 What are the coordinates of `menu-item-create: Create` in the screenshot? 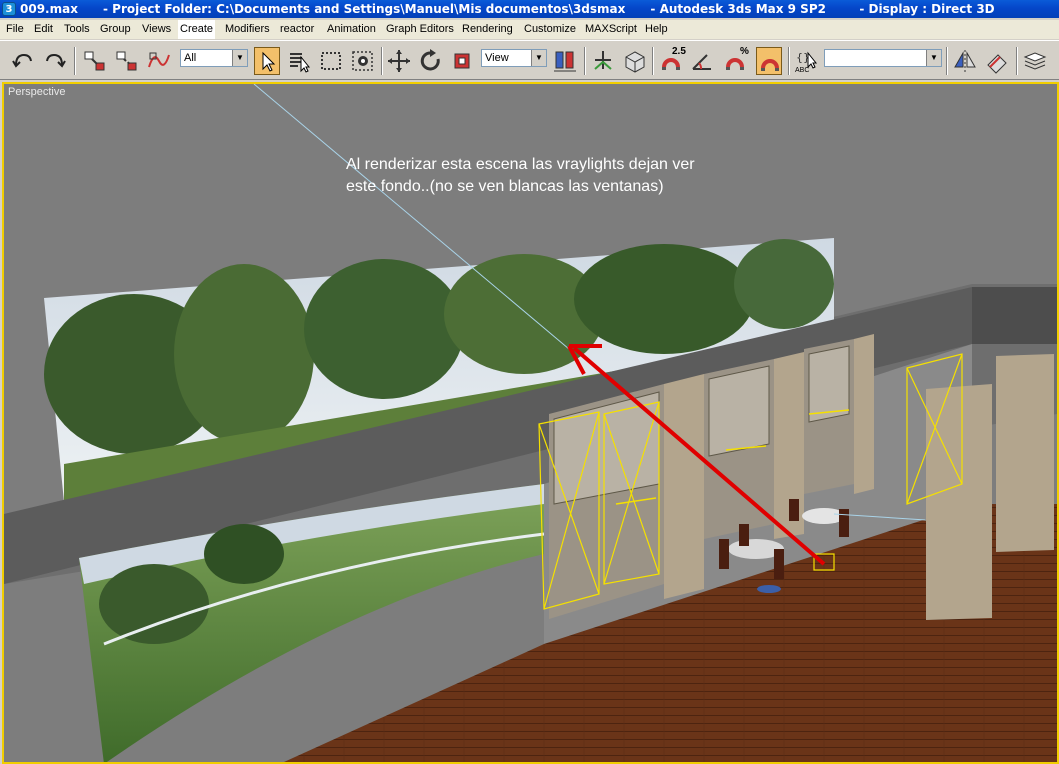 It's located at (197, 29).